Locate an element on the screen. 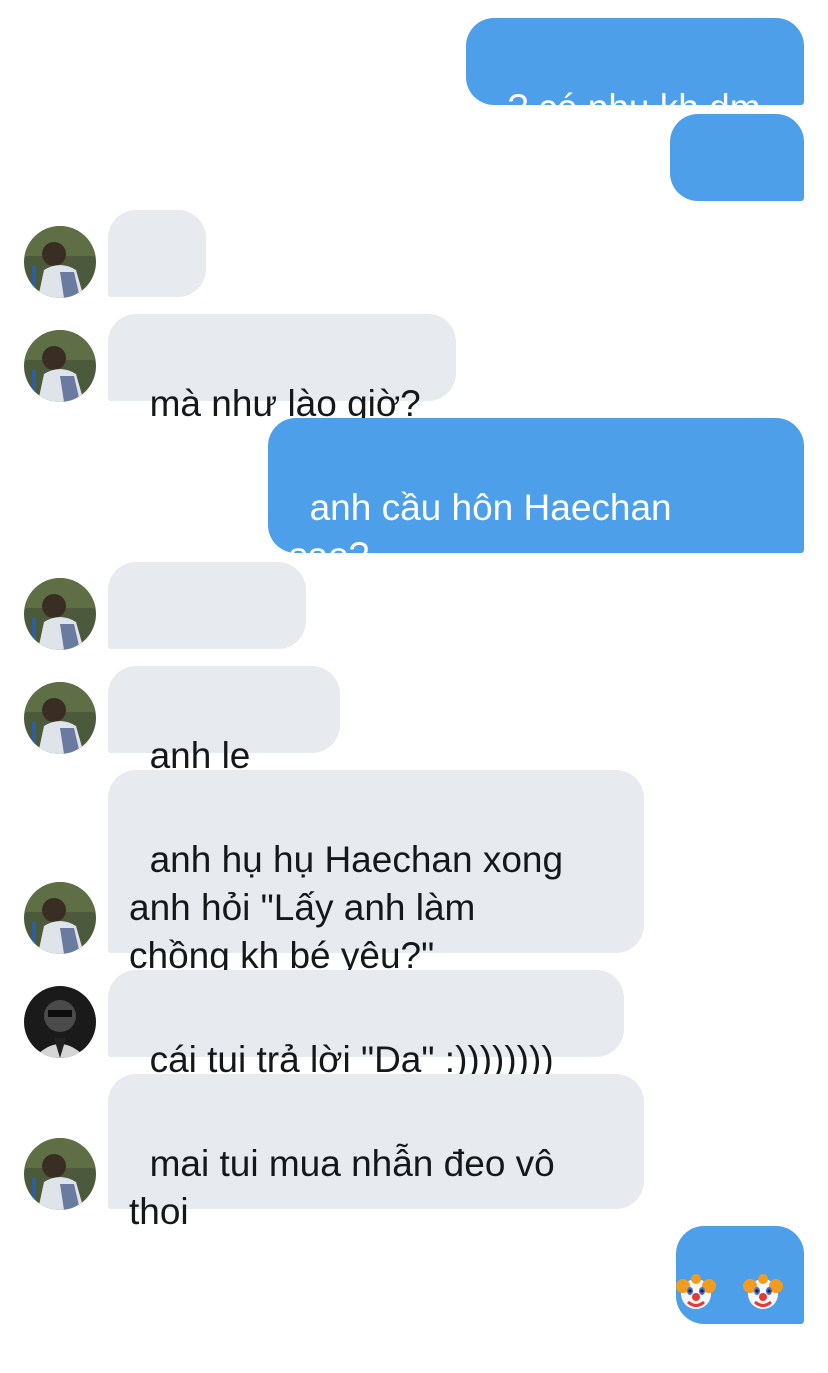  sent-message: ???? is located at coordinates (737, 193).